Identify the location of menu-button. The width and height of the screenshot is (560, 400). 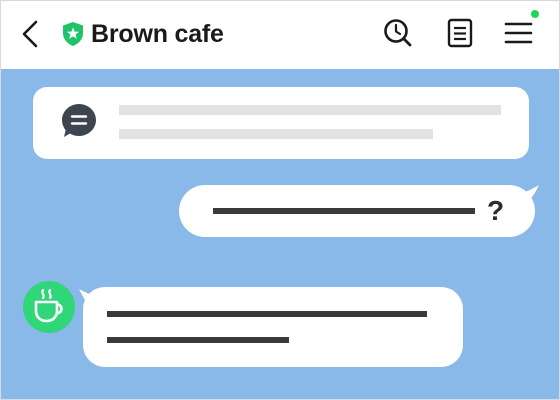
(518, 33).